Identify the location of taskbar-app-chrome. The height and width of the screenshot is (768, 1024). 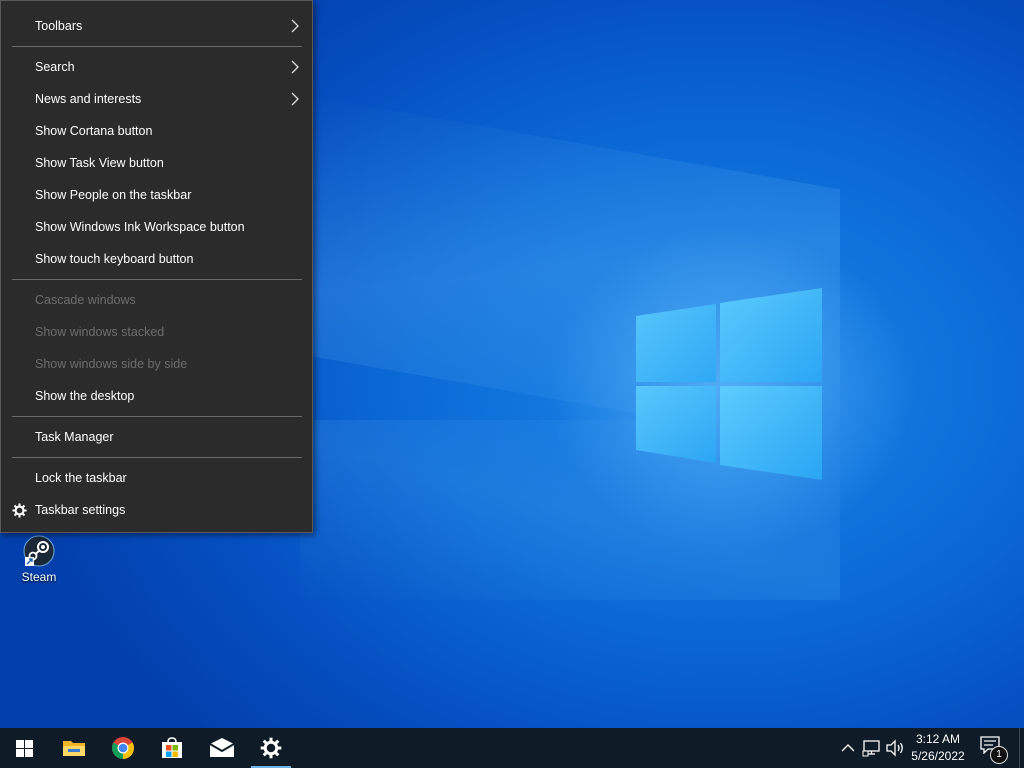
(123, 748).